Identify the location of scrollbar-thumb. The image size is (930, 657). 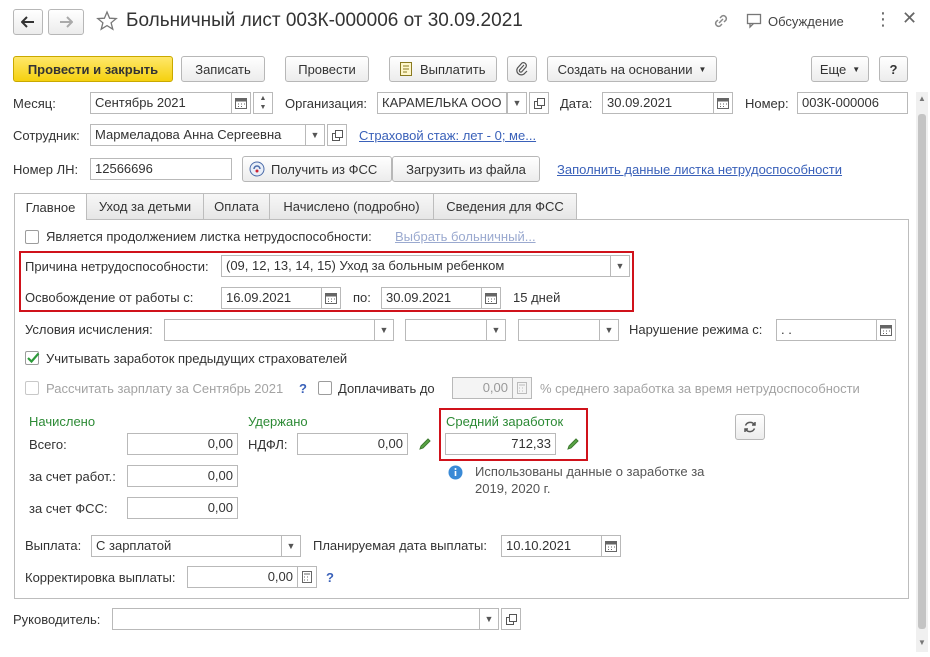
(922, 371).